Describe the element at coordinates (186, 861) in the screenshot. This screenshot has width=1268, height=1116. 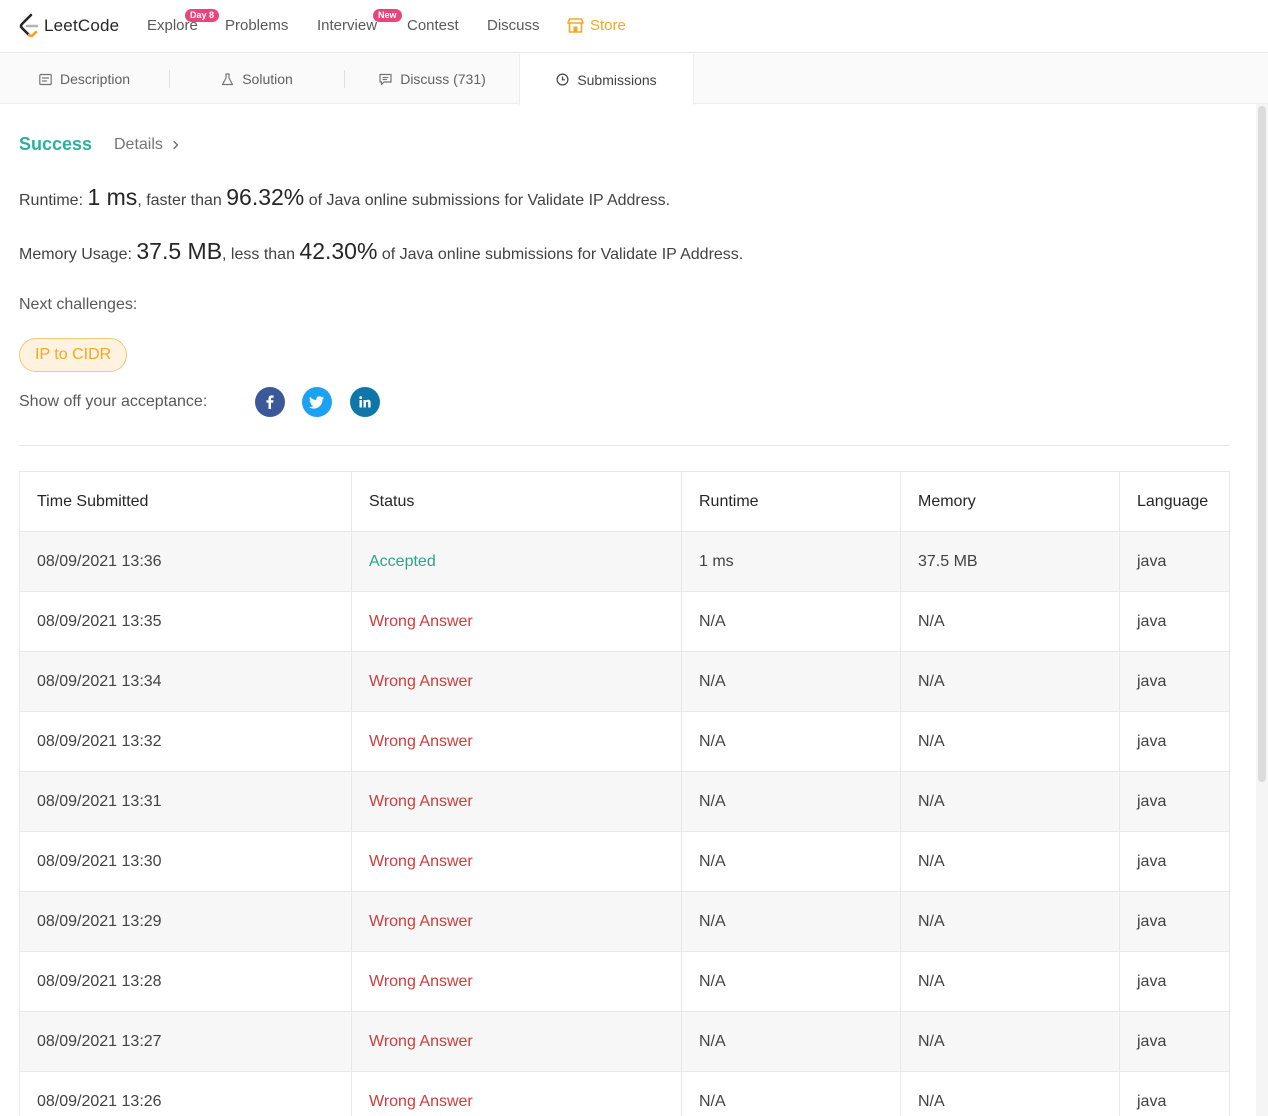
I see `submission-time-cell: 08/09/2021 13:30` at that location.